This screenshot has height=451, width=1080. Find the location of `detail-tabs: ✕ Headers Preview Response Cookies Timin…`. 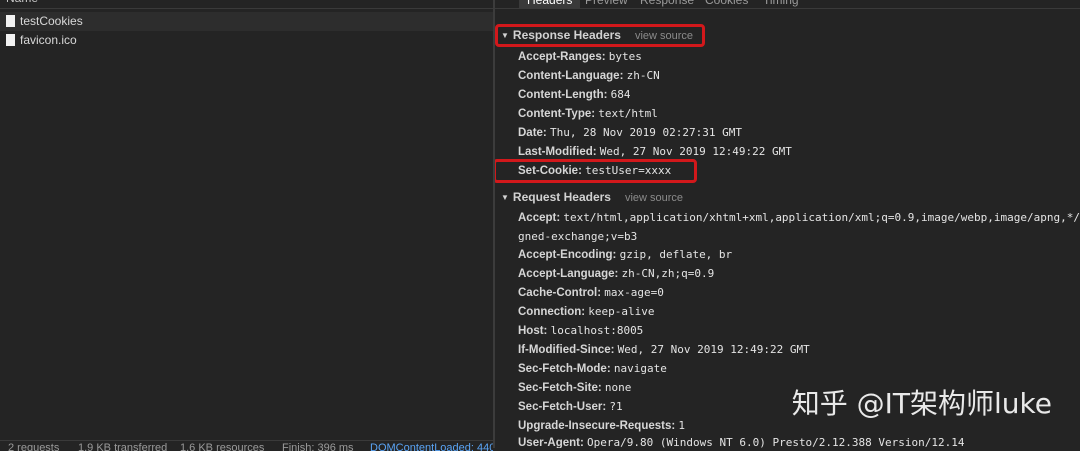

detail-tabs: ✕ Headers Preview Response Cookies Timin… is located at coordinates (787, 4).